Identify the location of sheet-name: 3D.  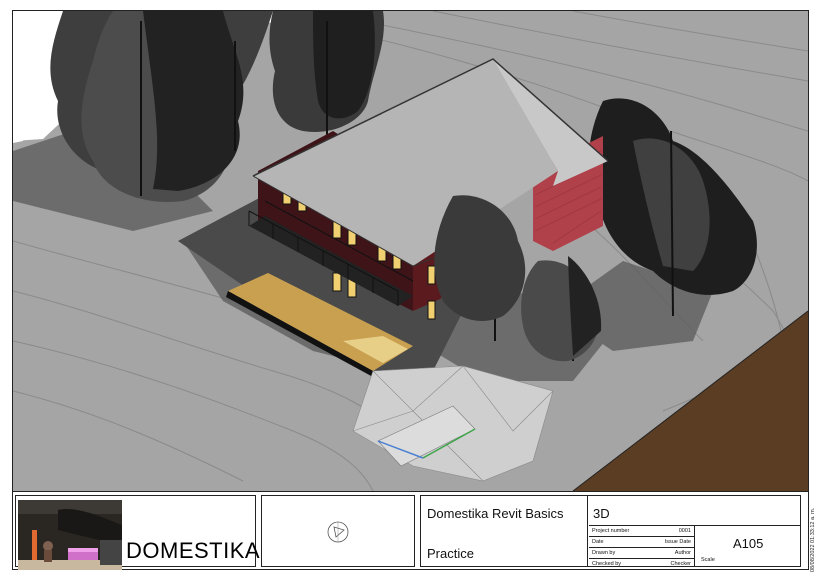
(601, 513).